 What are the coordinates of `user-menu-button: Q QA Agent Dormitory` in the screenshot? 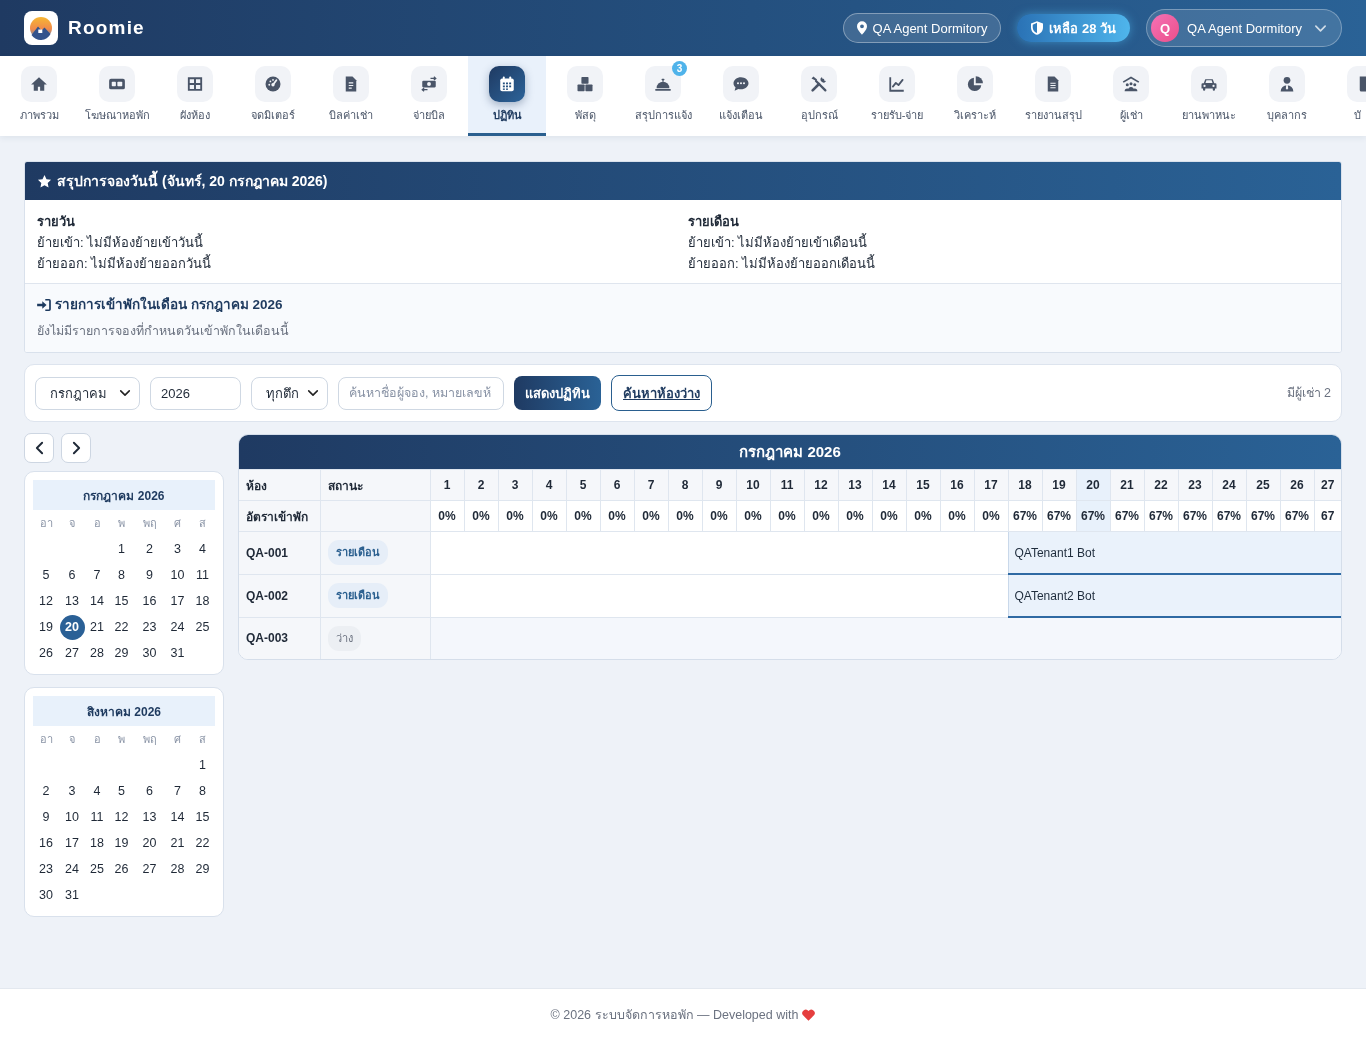 It's located at (1244, 28).